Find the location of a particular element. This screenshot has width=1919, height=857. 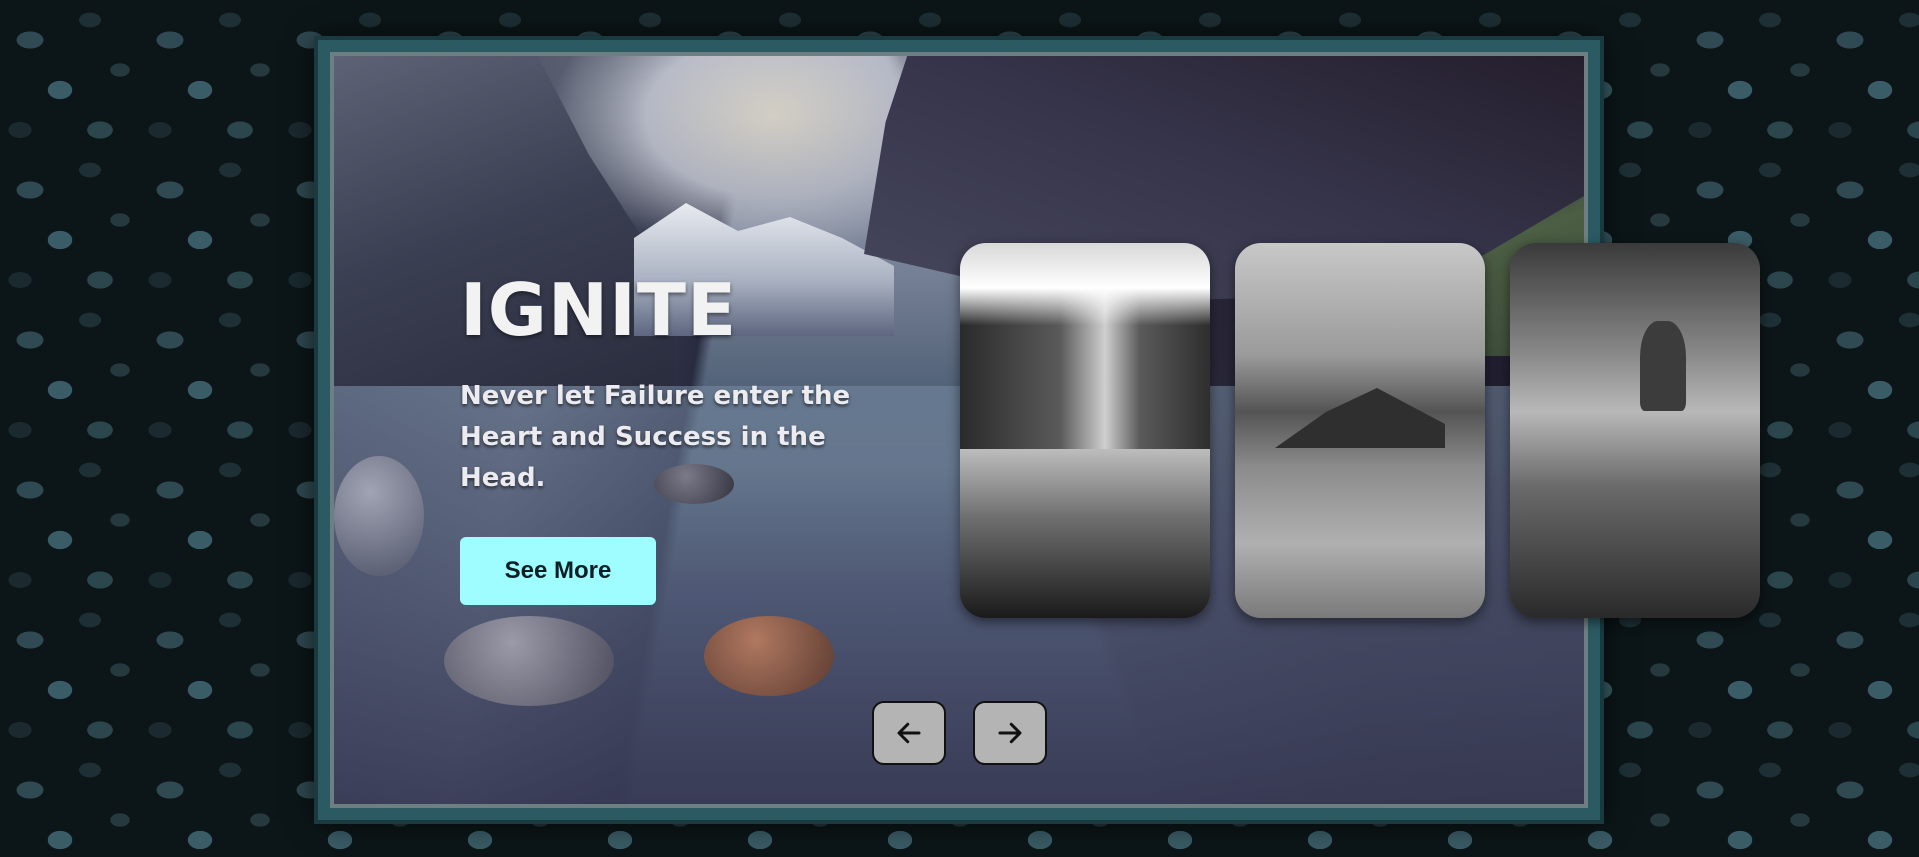

prev-button is located at coordinates (909, 733).